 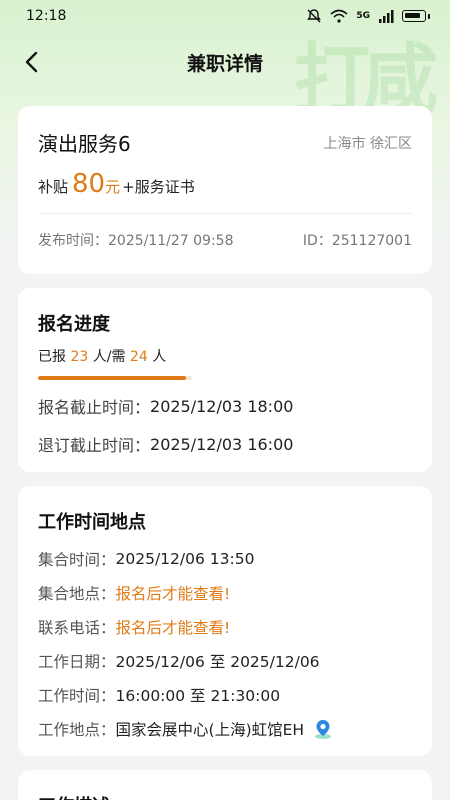 I want to click on chevron-left-icon, so click(x=31, y=62).